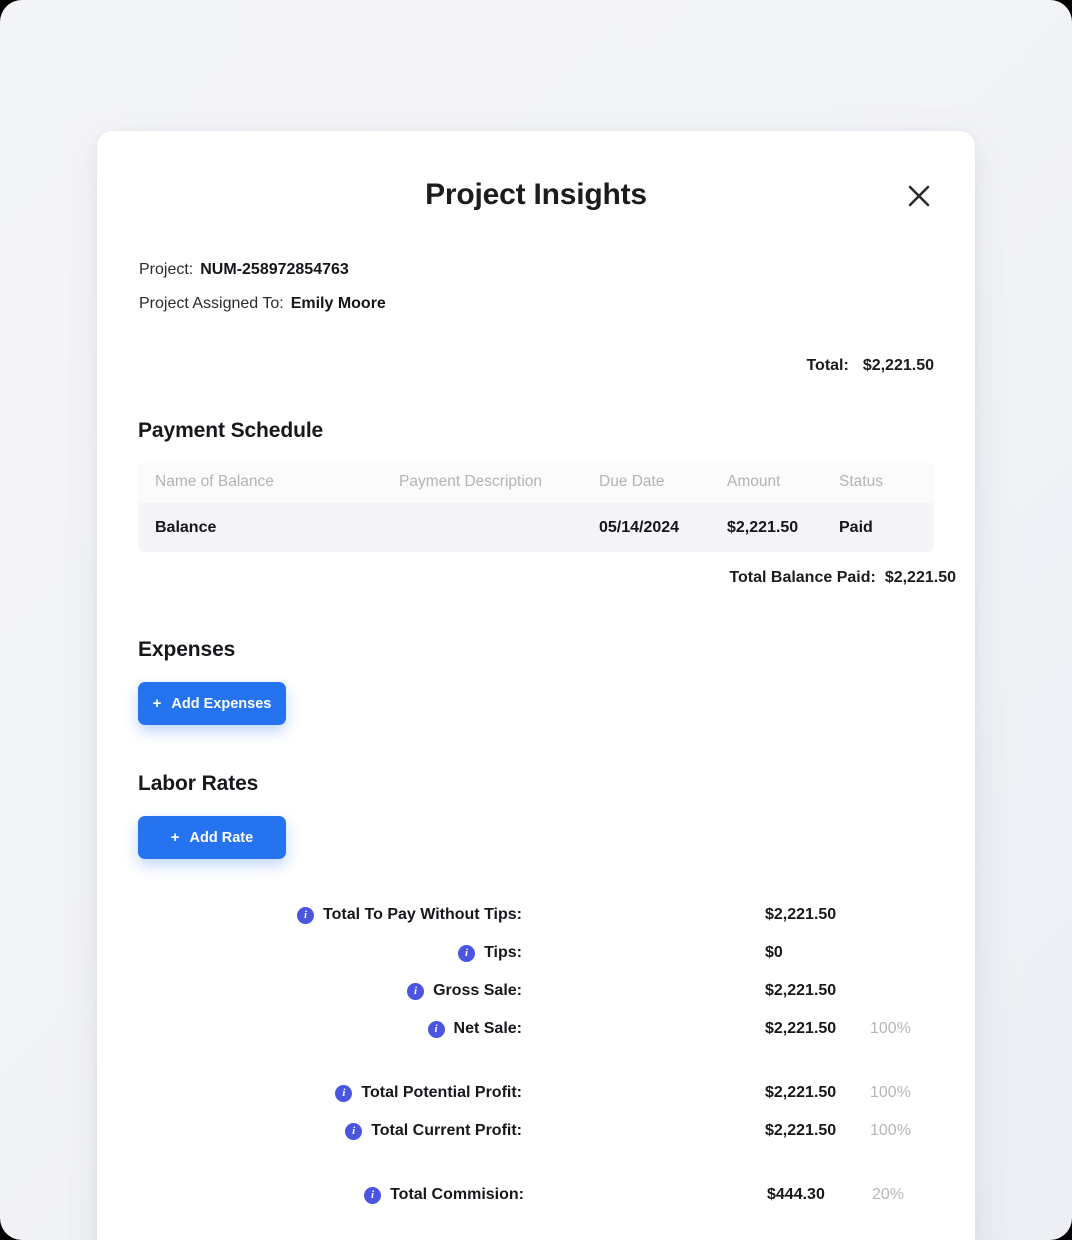  Describe the element at coordinates (274, 269) in the screenshot. I see `project-number-value: NUM-258972854763` at that location.